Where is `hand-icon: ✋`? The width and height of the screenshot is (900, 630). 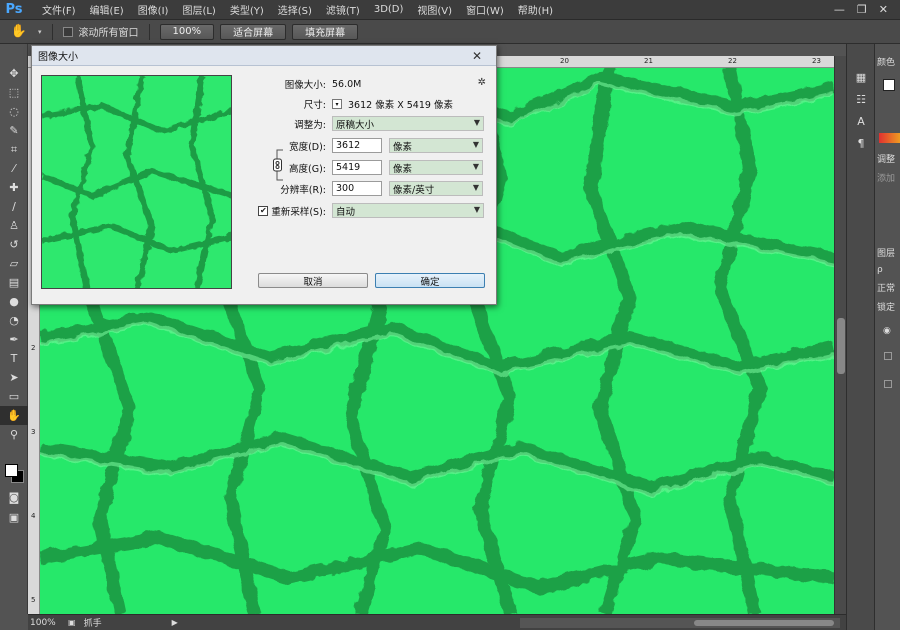
hand-icon: ✋ is located at coordinates (19, 32).